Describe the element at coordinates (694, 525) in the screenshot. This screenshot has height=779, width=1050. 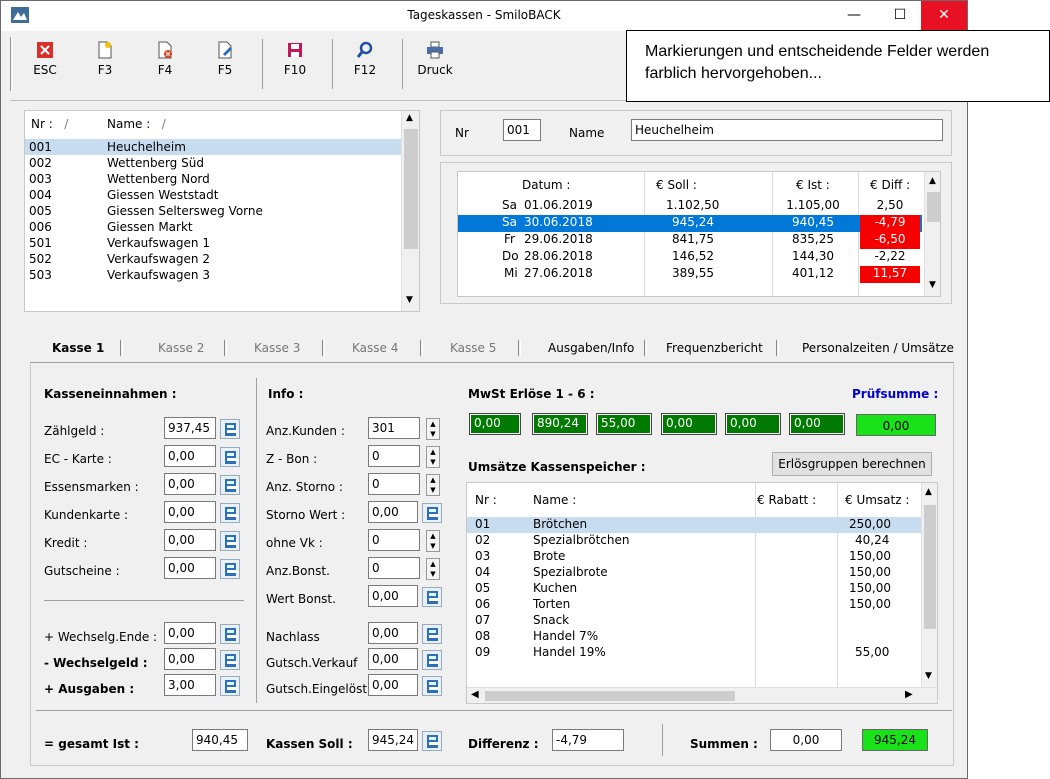
I see `table-row: 01 Brötchen 250,00` at that location.